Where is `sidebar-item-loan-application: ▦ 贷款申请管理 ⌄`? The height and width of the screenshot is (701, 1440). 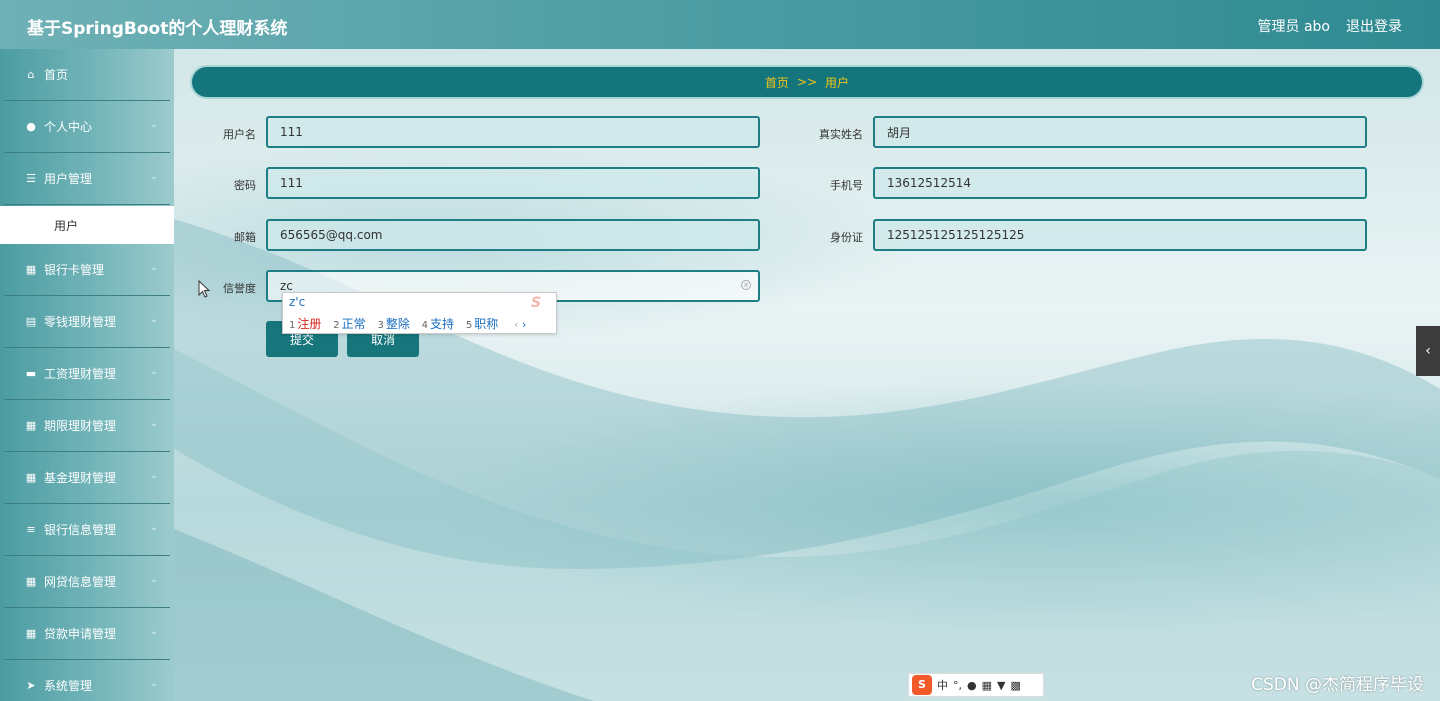
sidebar-item-loan-application: ▦ 贷款申请管理 ⌄ is located at coordinates (87, 634).